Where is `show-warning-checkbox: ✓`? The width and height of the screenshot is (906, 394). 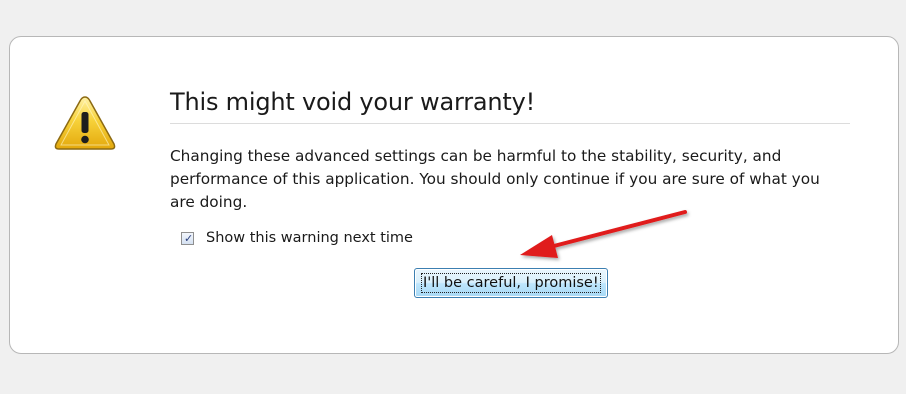 show-warning-checkbox: ✓ is located at coordinates (187, 238).